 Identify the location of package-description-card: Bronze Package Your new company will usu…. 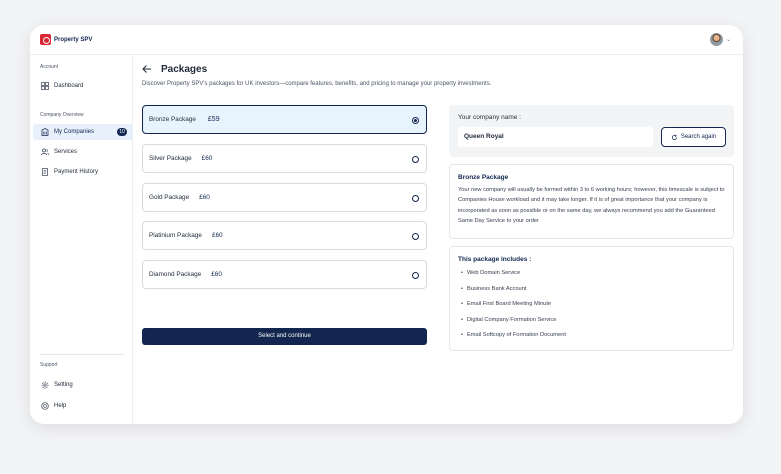
(591, 201).